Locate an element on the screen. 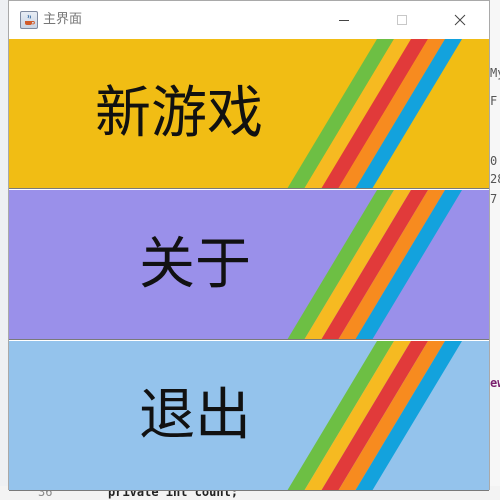 The image size is (500, 500). background-code-fragment: My is located at coordinates (495, 73).